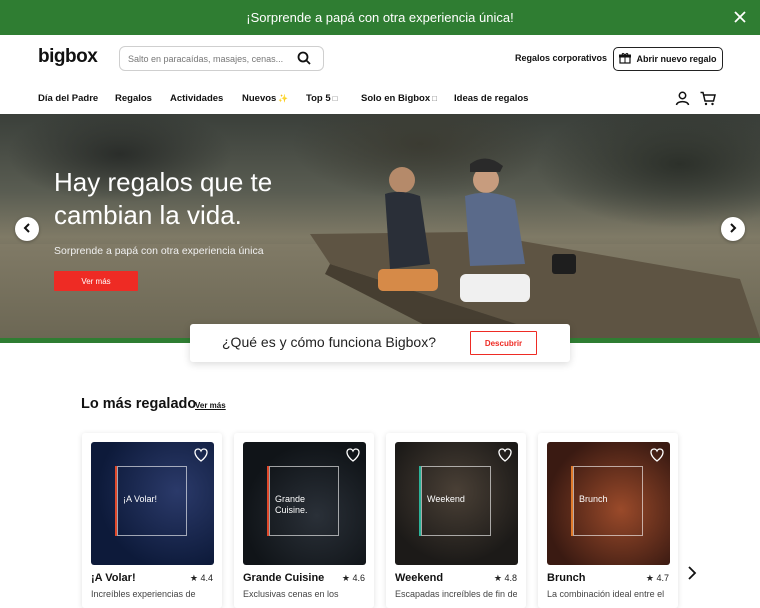 This screenshot has width=760, height=608. I want to click on nav-icons, so click(695, 101).